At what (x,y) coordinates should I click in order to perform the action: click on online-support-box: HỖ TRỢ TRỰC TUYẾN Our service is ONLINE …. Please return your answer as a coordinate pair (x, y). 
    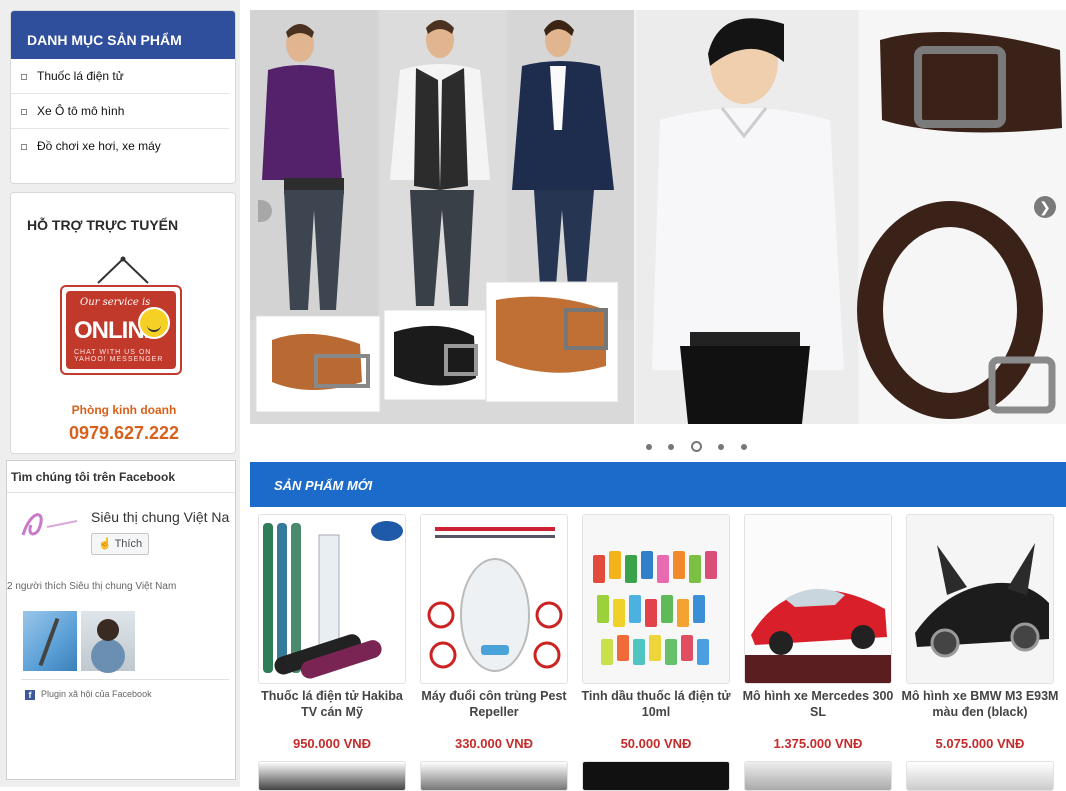
    Looking at the image, I should click on (123, 323).